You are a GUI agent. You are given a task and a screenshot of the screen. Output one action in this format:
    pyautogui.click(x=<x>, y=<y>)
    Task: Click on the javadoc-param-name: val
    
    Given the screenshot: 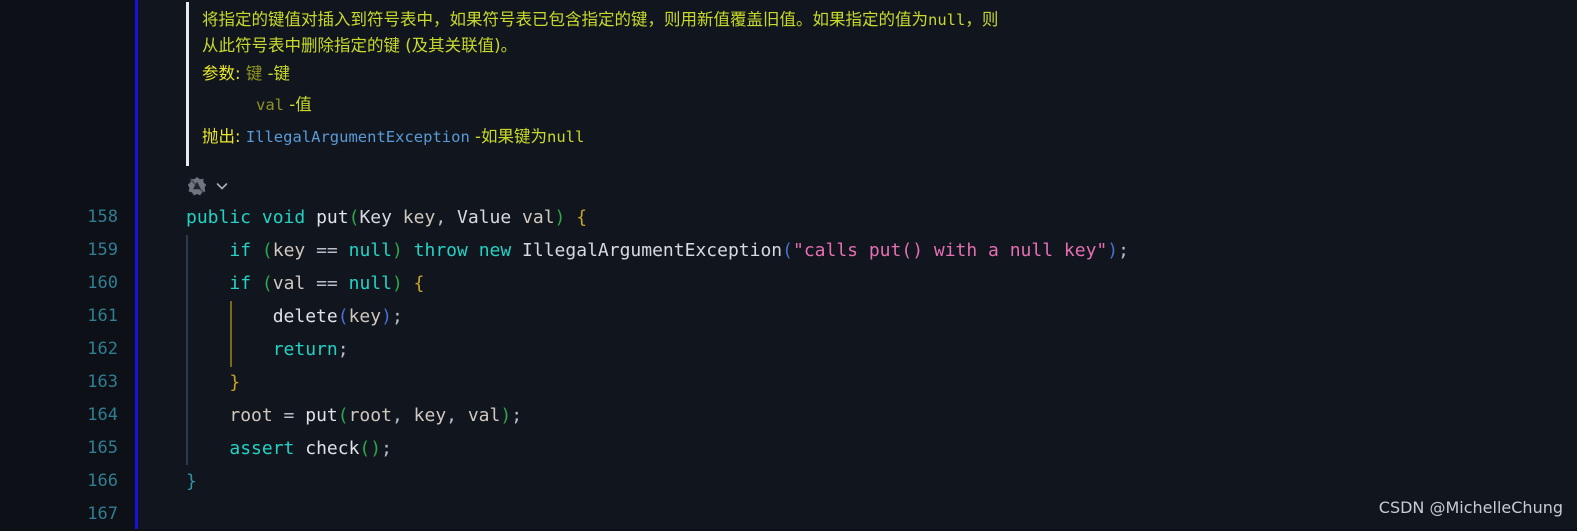 What is the action you would take?
    pyautogui.click(x=270, y=105)
    